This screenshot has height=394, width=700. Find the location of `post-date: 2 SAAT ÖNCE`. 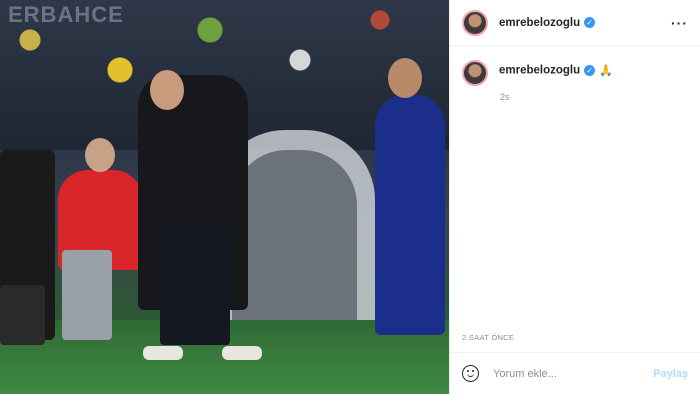

post-date: 2 SAAT ÖNCE is located at coordinates (488, 337).